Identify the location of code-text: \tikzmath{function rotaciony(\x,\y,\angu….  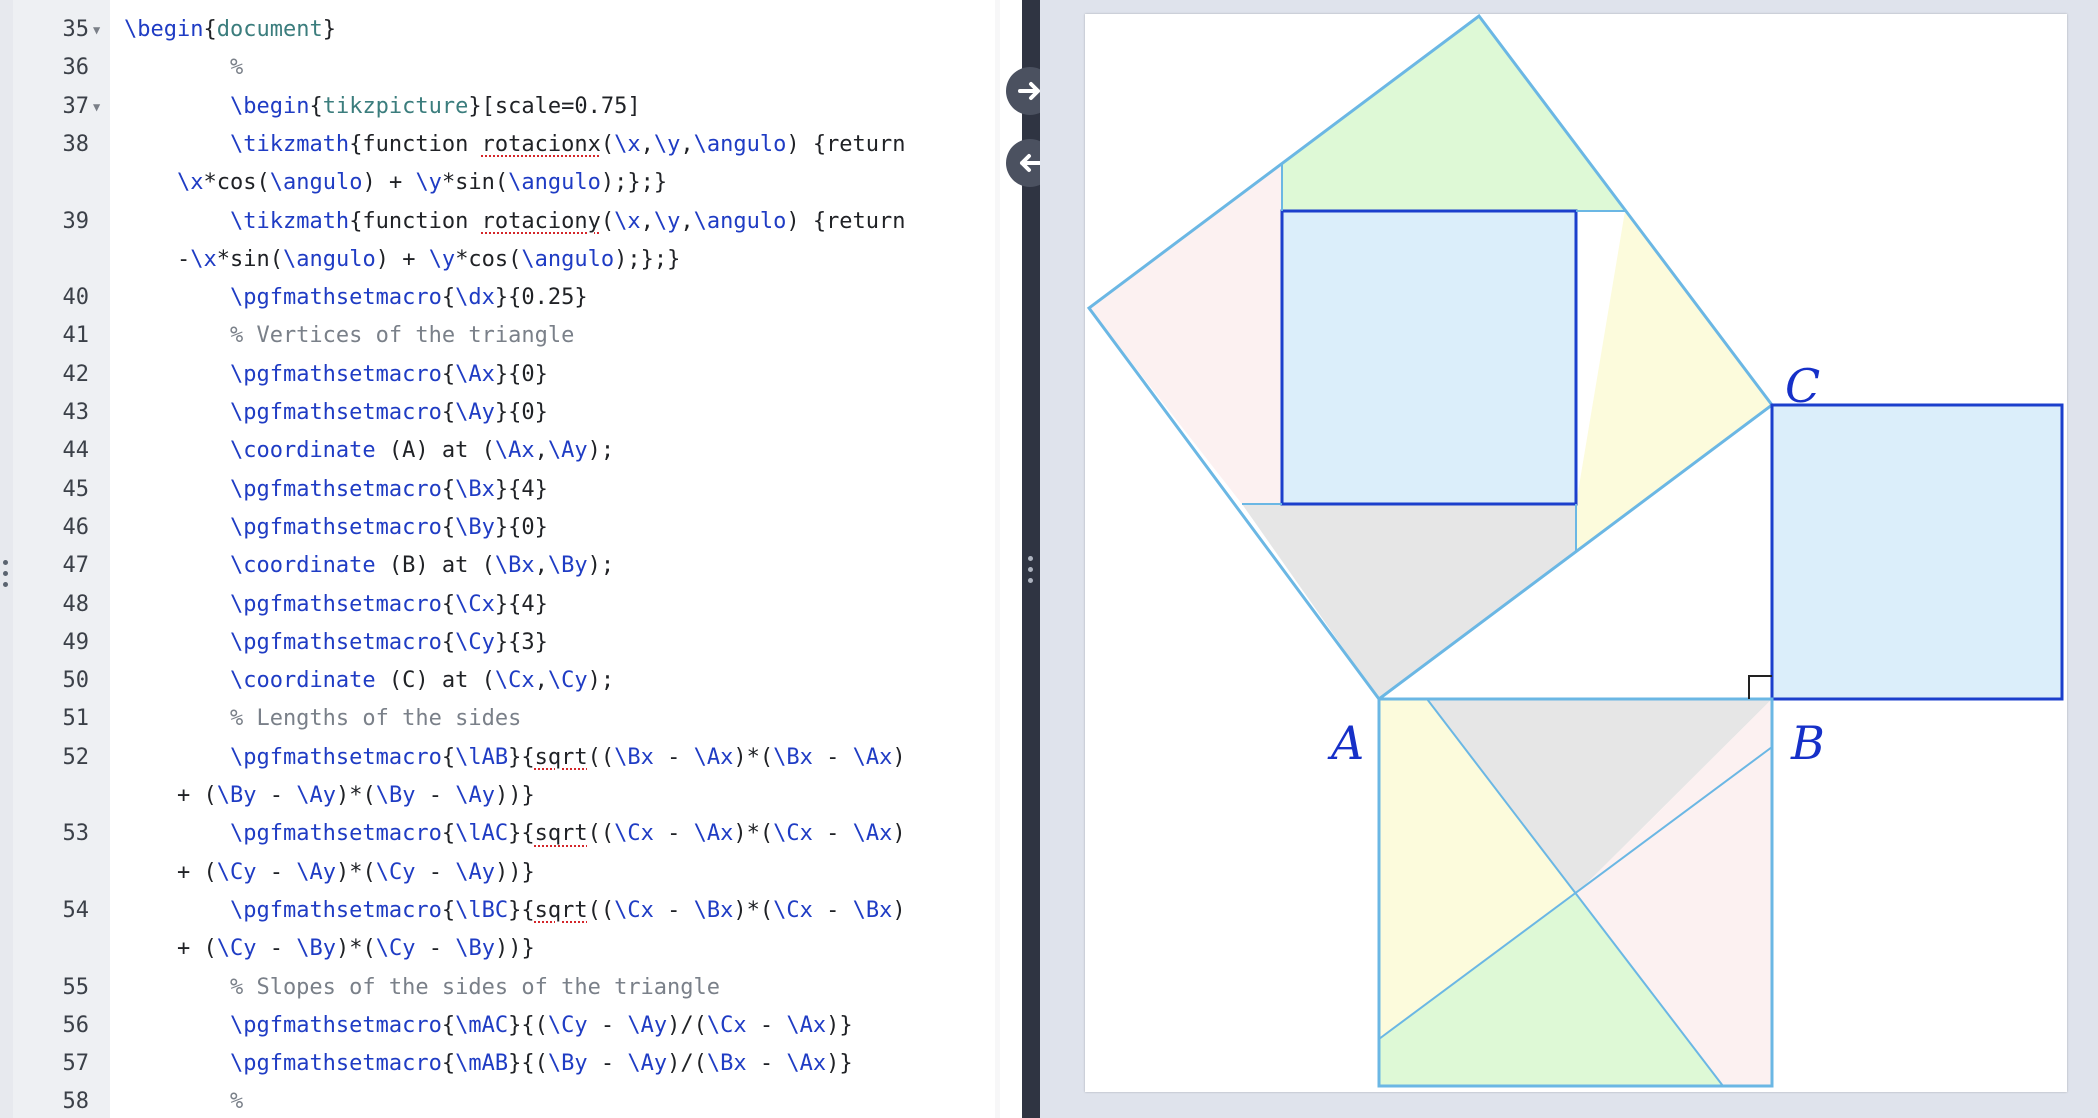
(567, 221).